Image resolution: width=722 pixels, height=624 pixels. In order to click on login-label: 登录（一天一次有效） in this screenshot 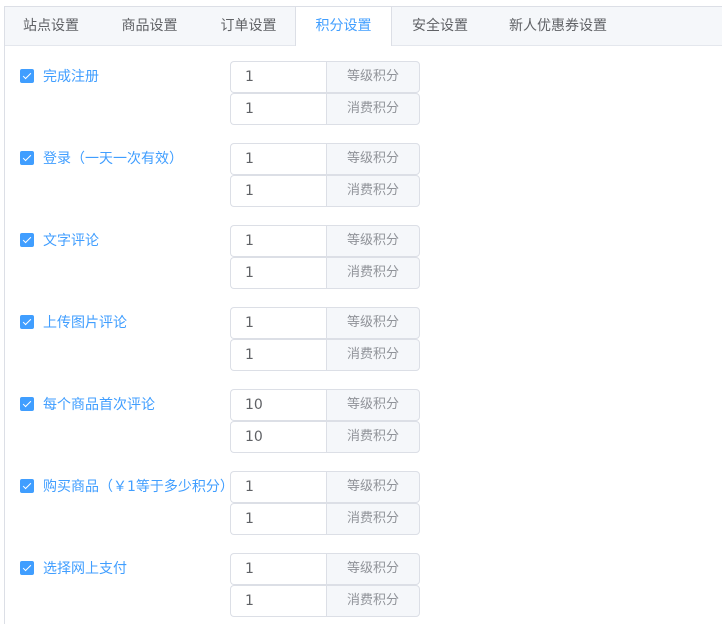, I will do `click(113, 159)`.